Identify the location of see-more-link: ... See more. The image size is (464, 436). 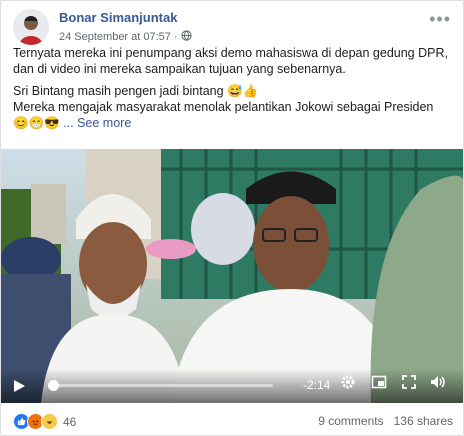
(97, 123).